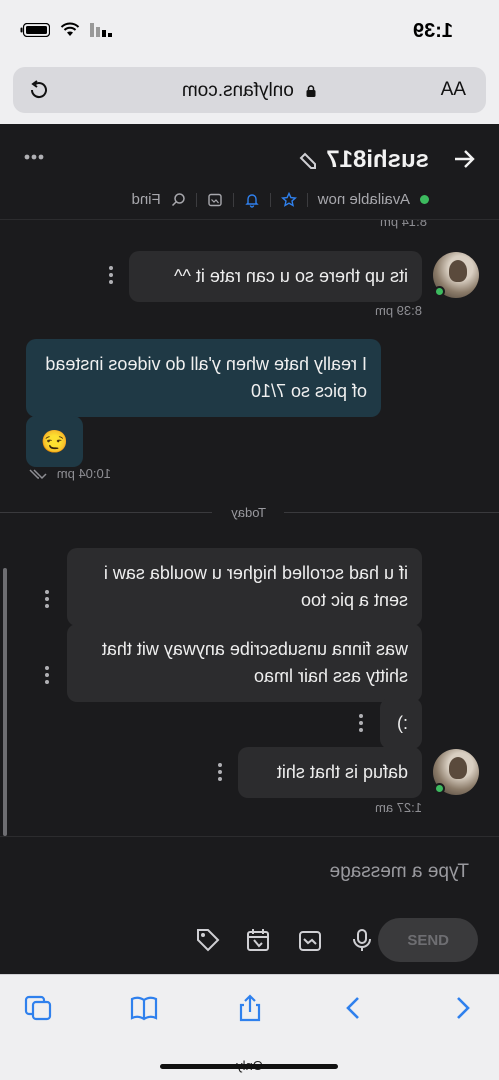  I want to click on bell-icon, so click(252, 200).